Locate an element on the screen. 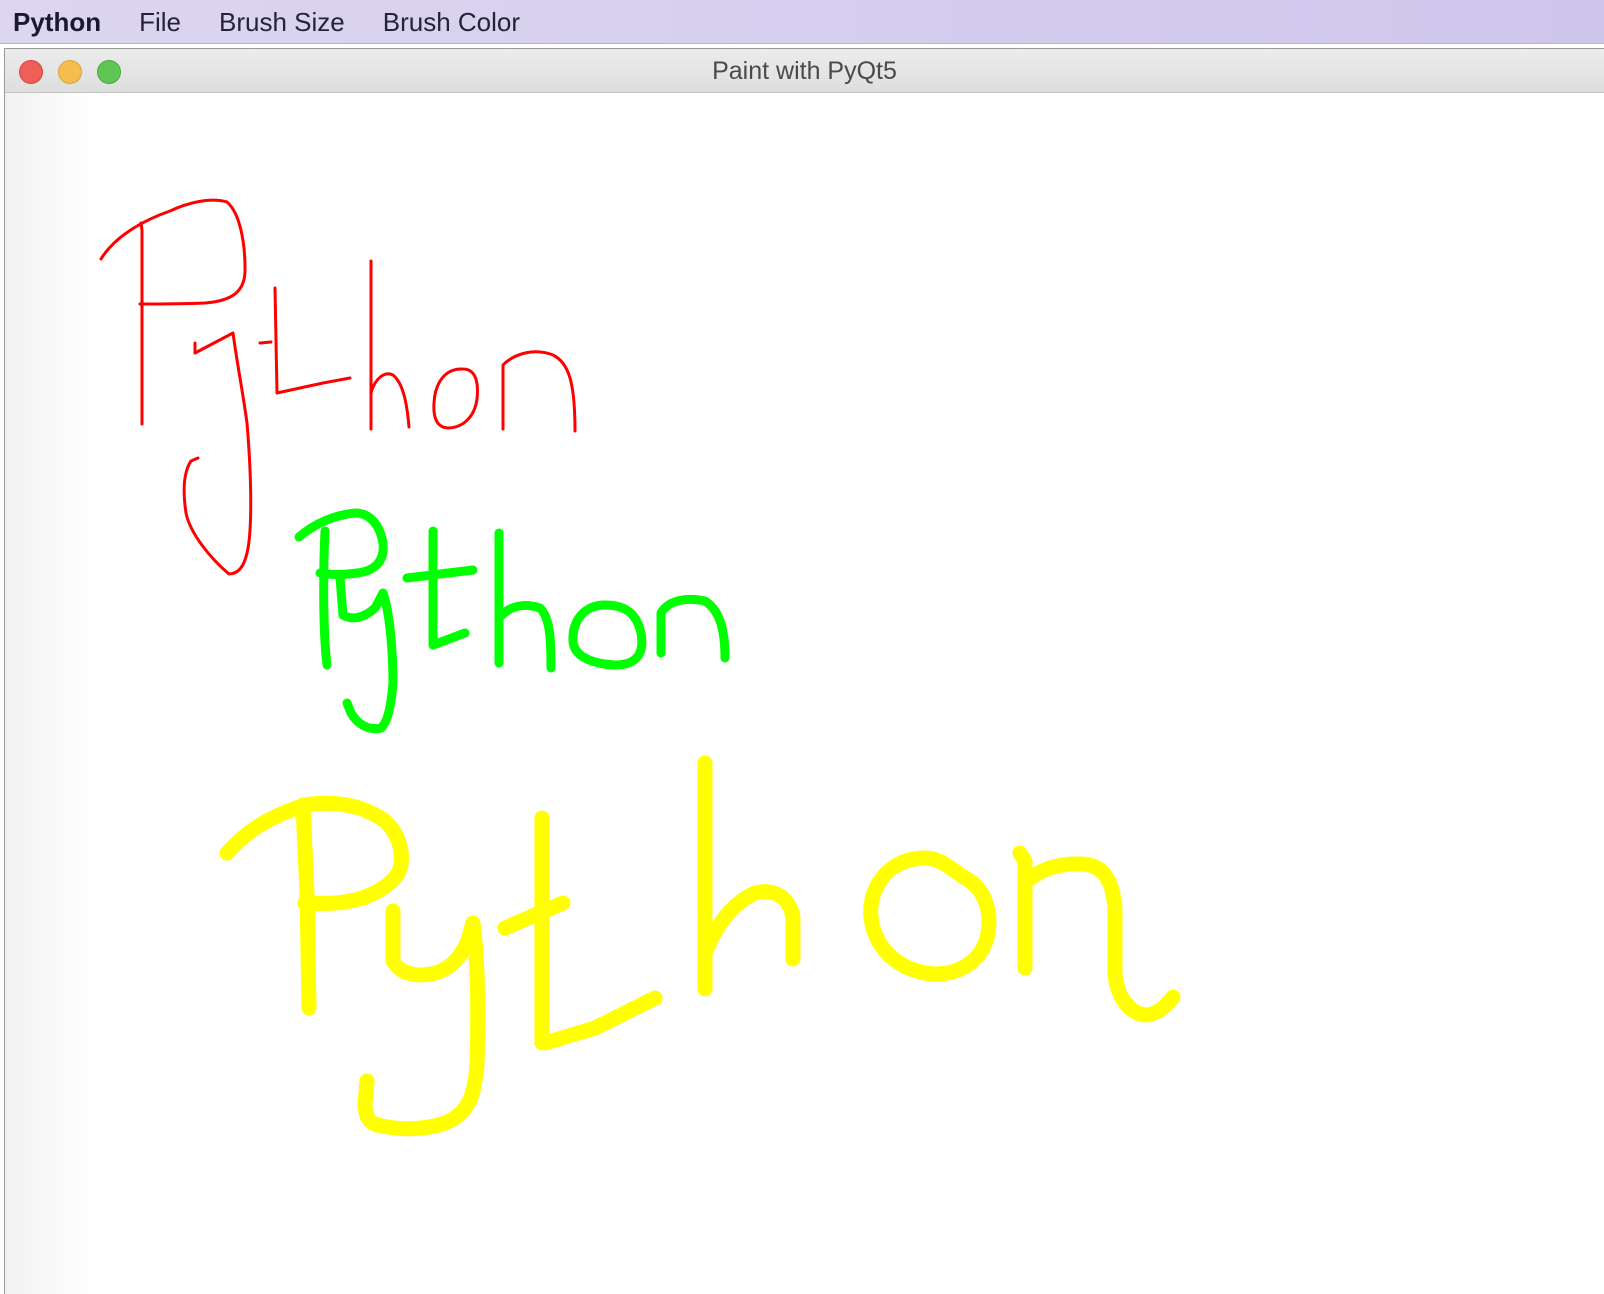 The image size is (1604, 1294). menu-brush-color: Brush Color is located at coordinates (451, 22).